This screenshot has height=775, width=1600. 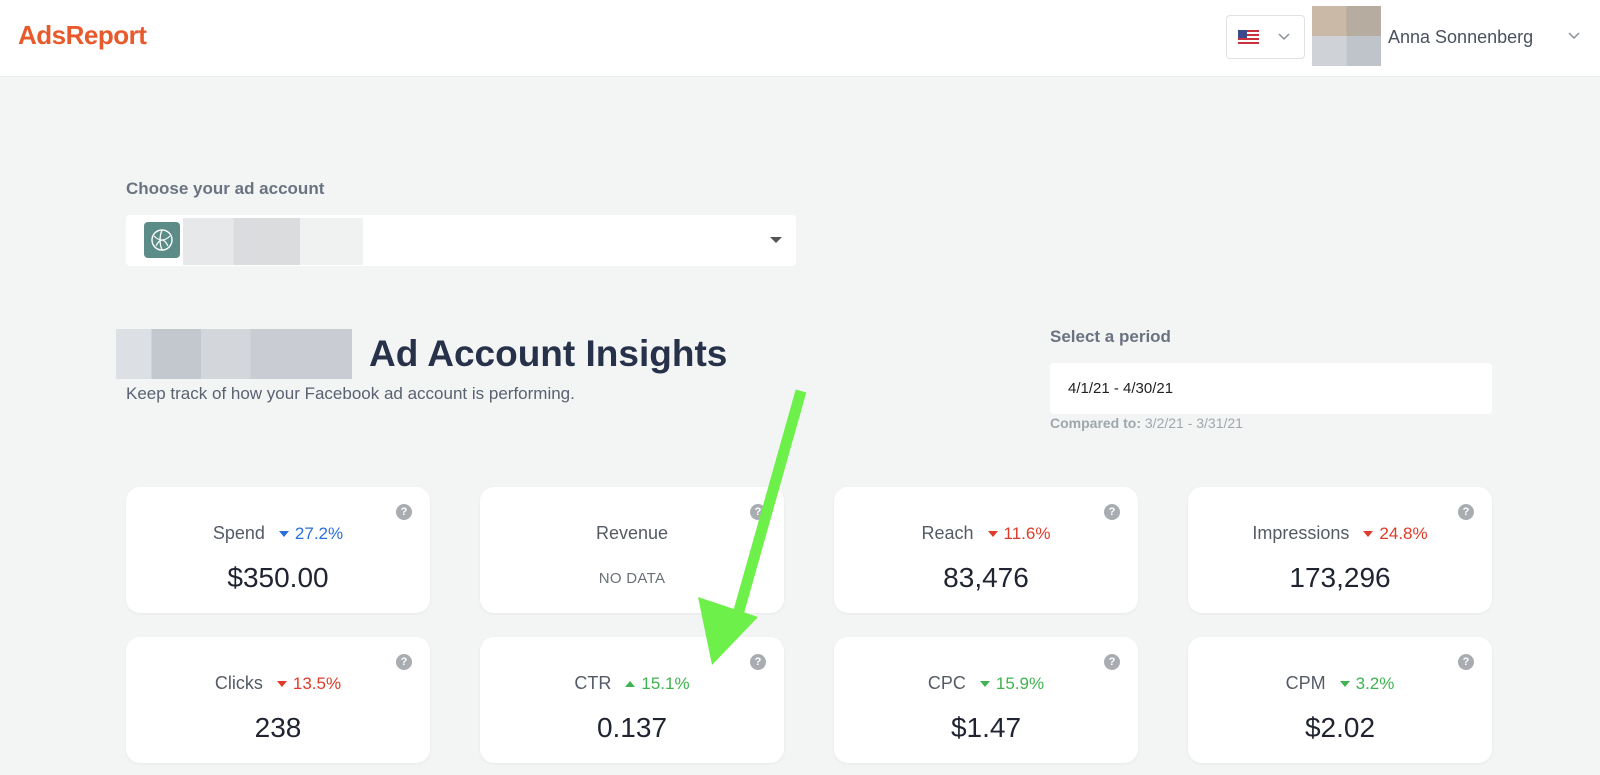 I want to click on metric-value: $2.02, so click(x=1340, y=727).